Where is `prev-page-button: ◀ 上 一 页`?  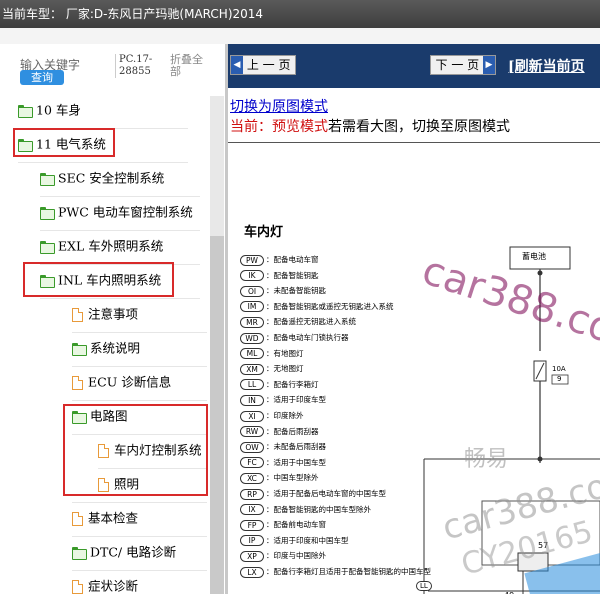 prev-page-button: ◀ 上 一 页 is located at coordinates (263, 65).